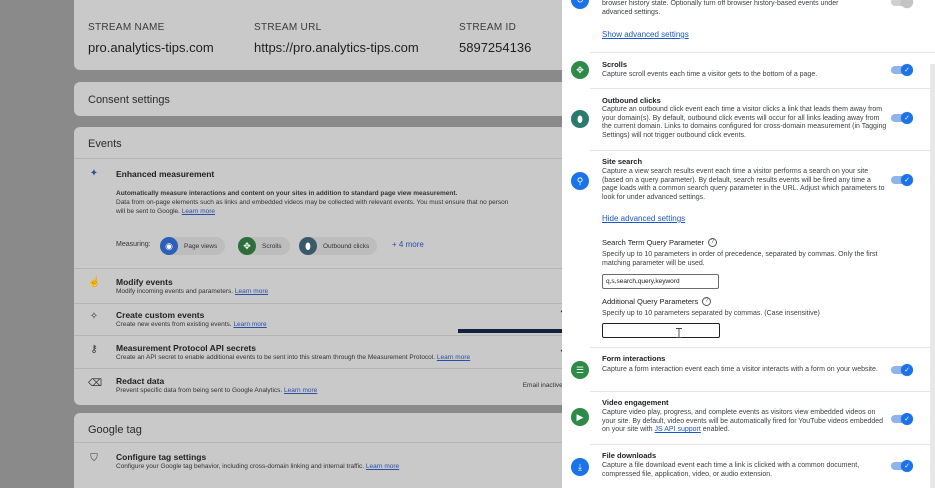 This screenshot has height=488, width=935. Describe the element at coordinates (679, 333) in the screenshot. I see `text-cursor-icon` at that location.